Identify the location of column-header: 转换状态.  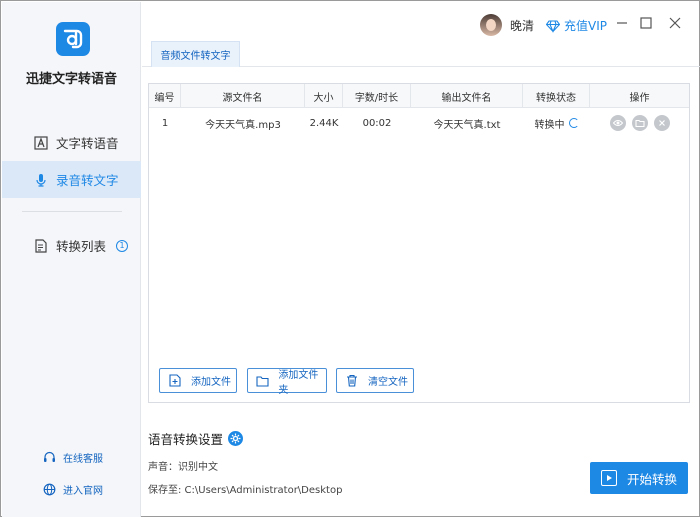
(556, 96).